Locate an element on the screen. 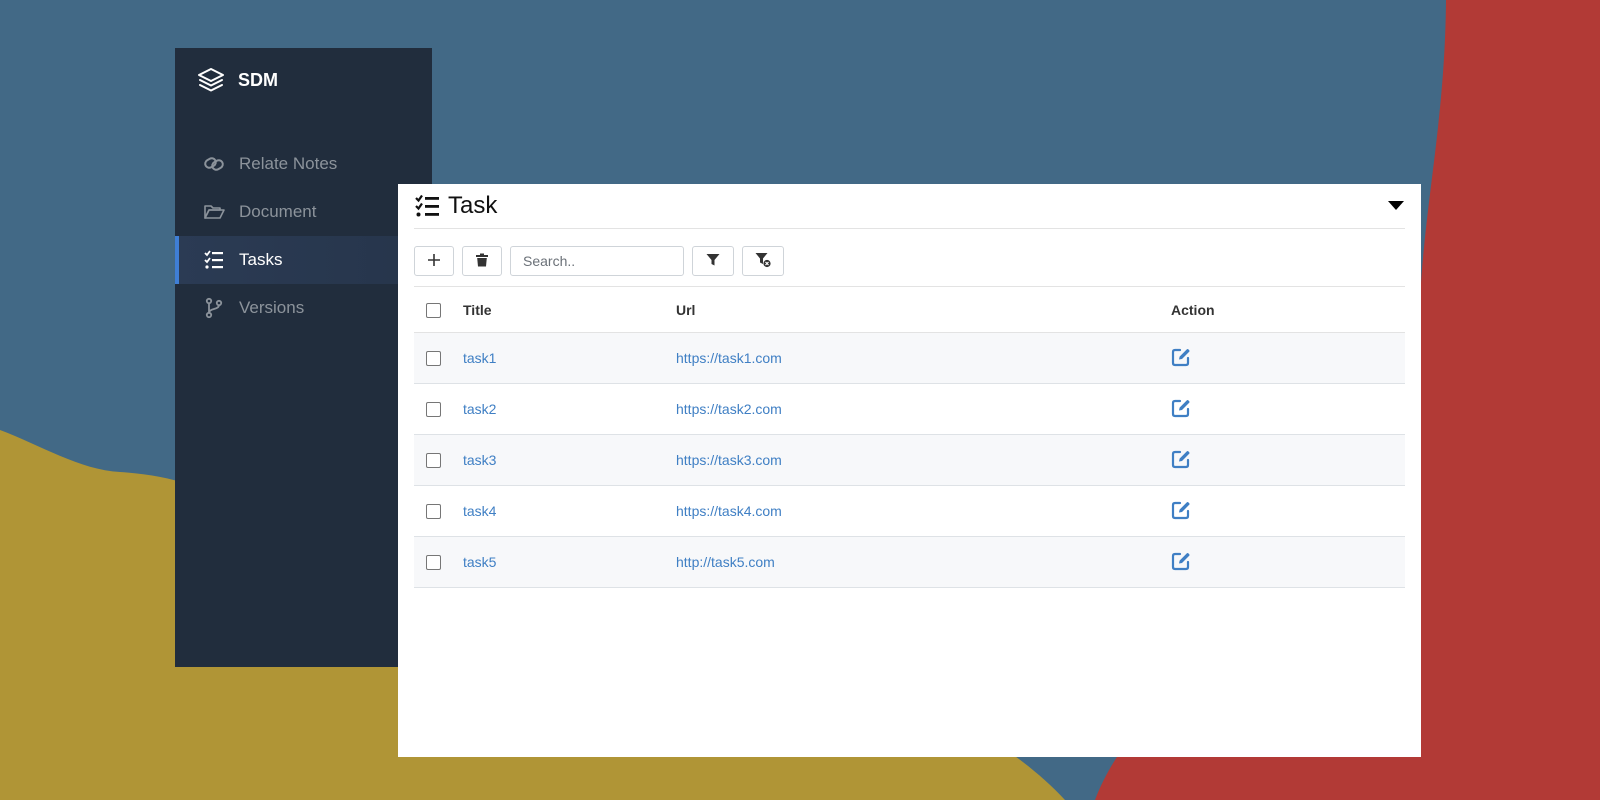 The height and width of the screenshot is (800, 1600). link-icon is located at coordinates (214, 164).